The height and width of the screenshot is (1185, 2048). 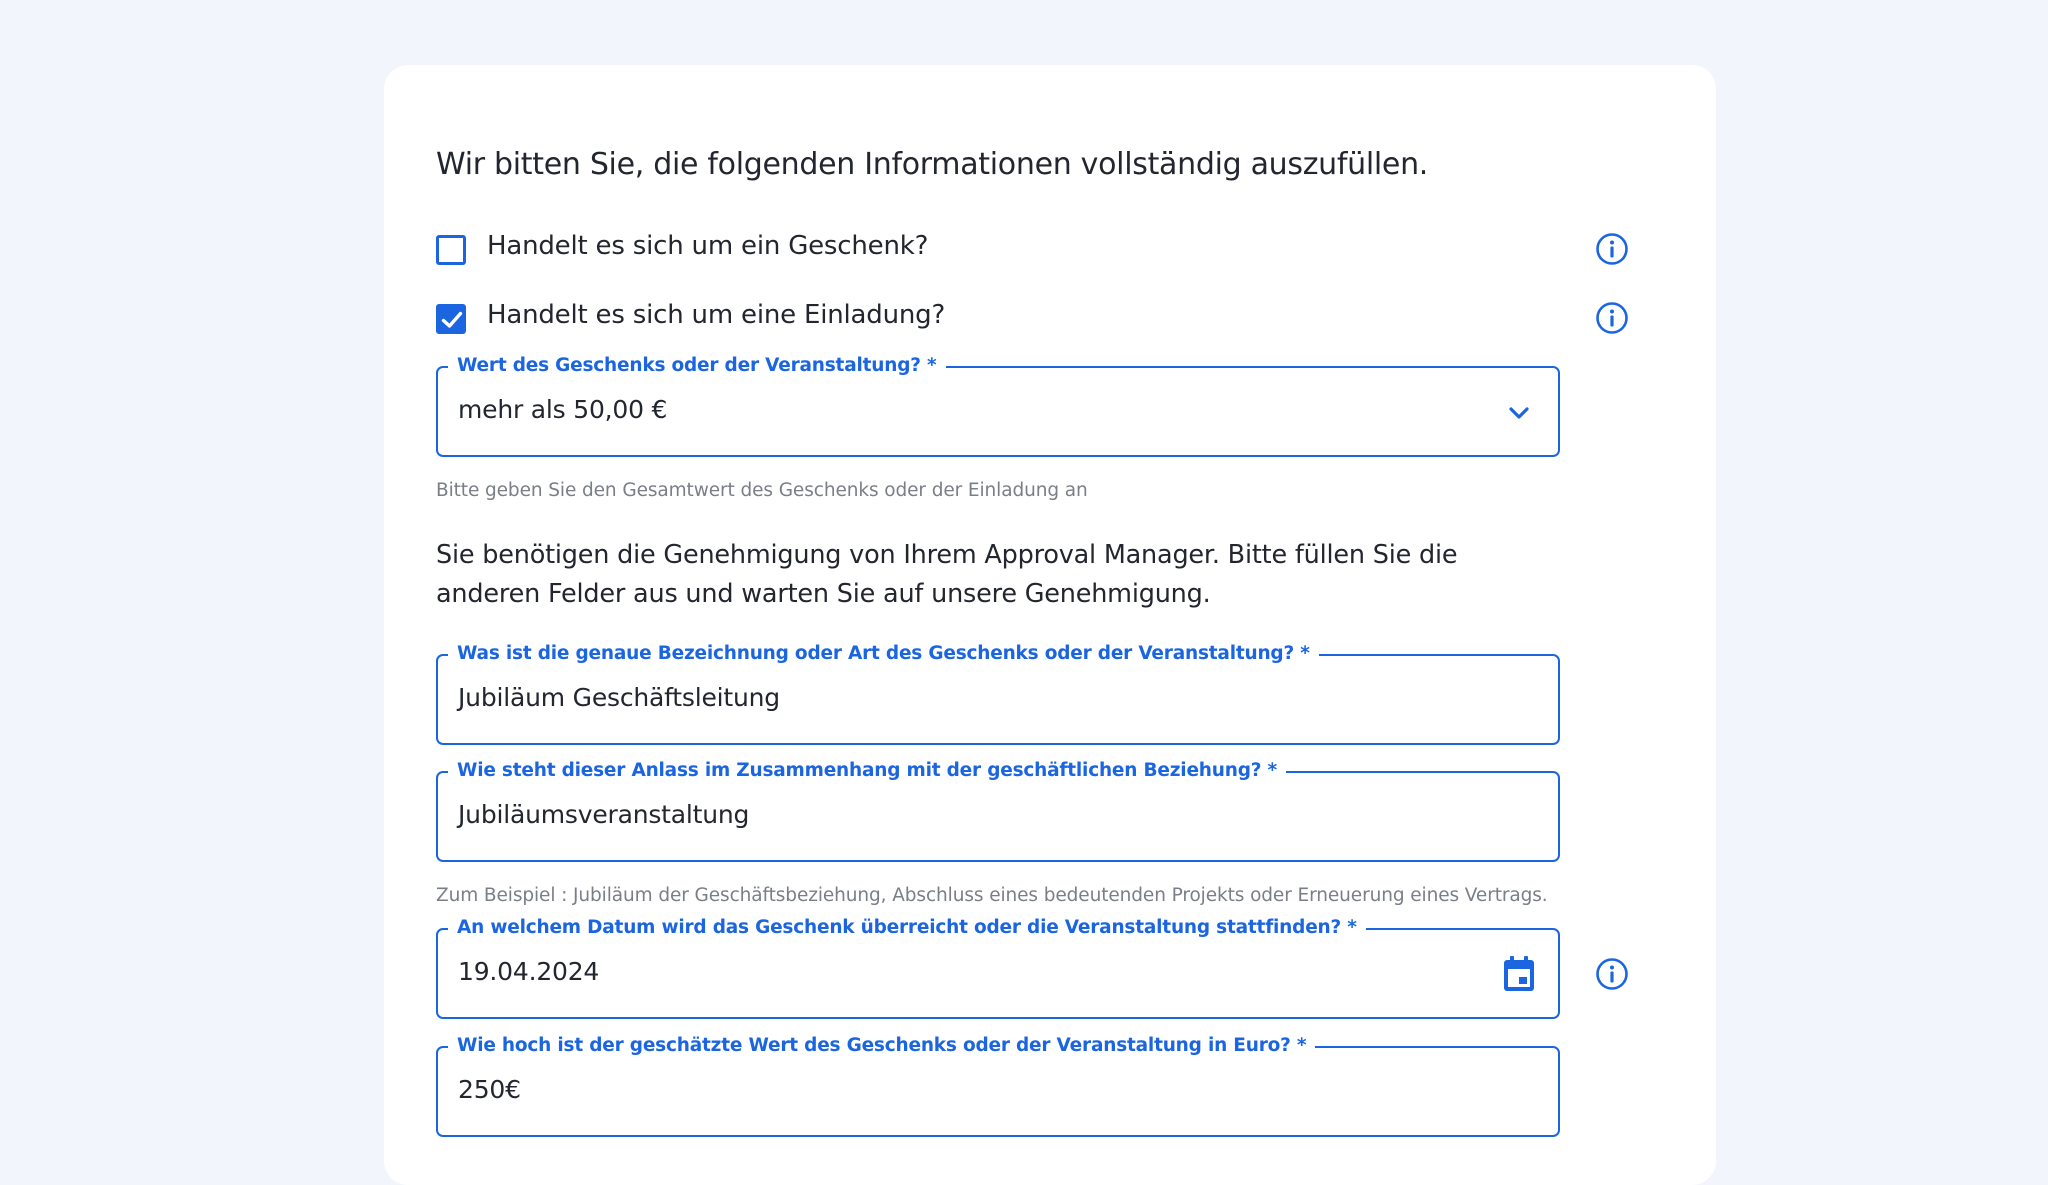 I want to click on value-select-selected: mehr als 50,00 €, so click(x=563, y=409).